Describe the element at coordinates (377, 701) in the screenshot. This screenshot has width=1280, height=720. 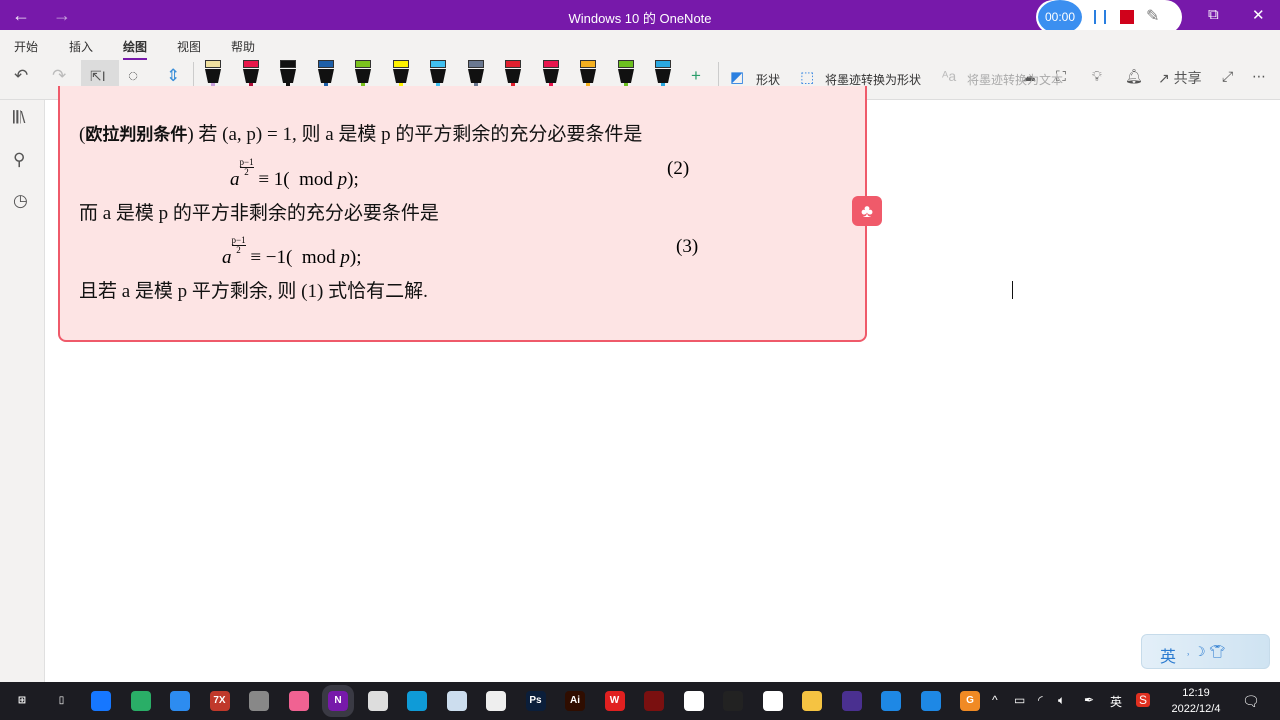
I see `taskbar-monitor-icon` at that location.